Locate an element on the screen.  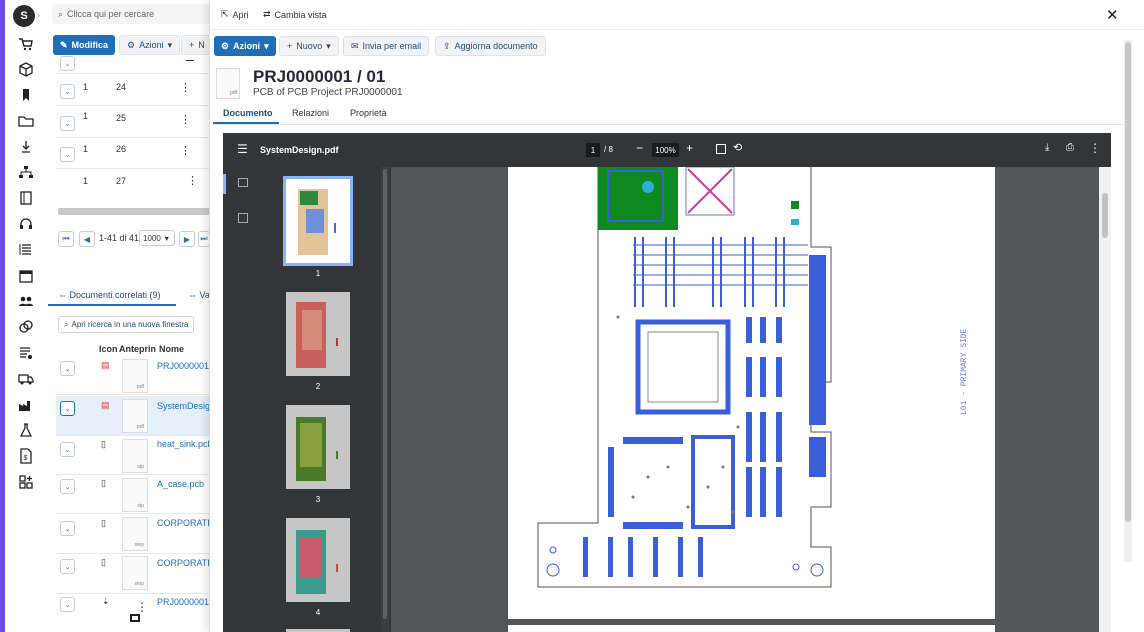
zoom-input: 100% is located at coordinates (665, 150).